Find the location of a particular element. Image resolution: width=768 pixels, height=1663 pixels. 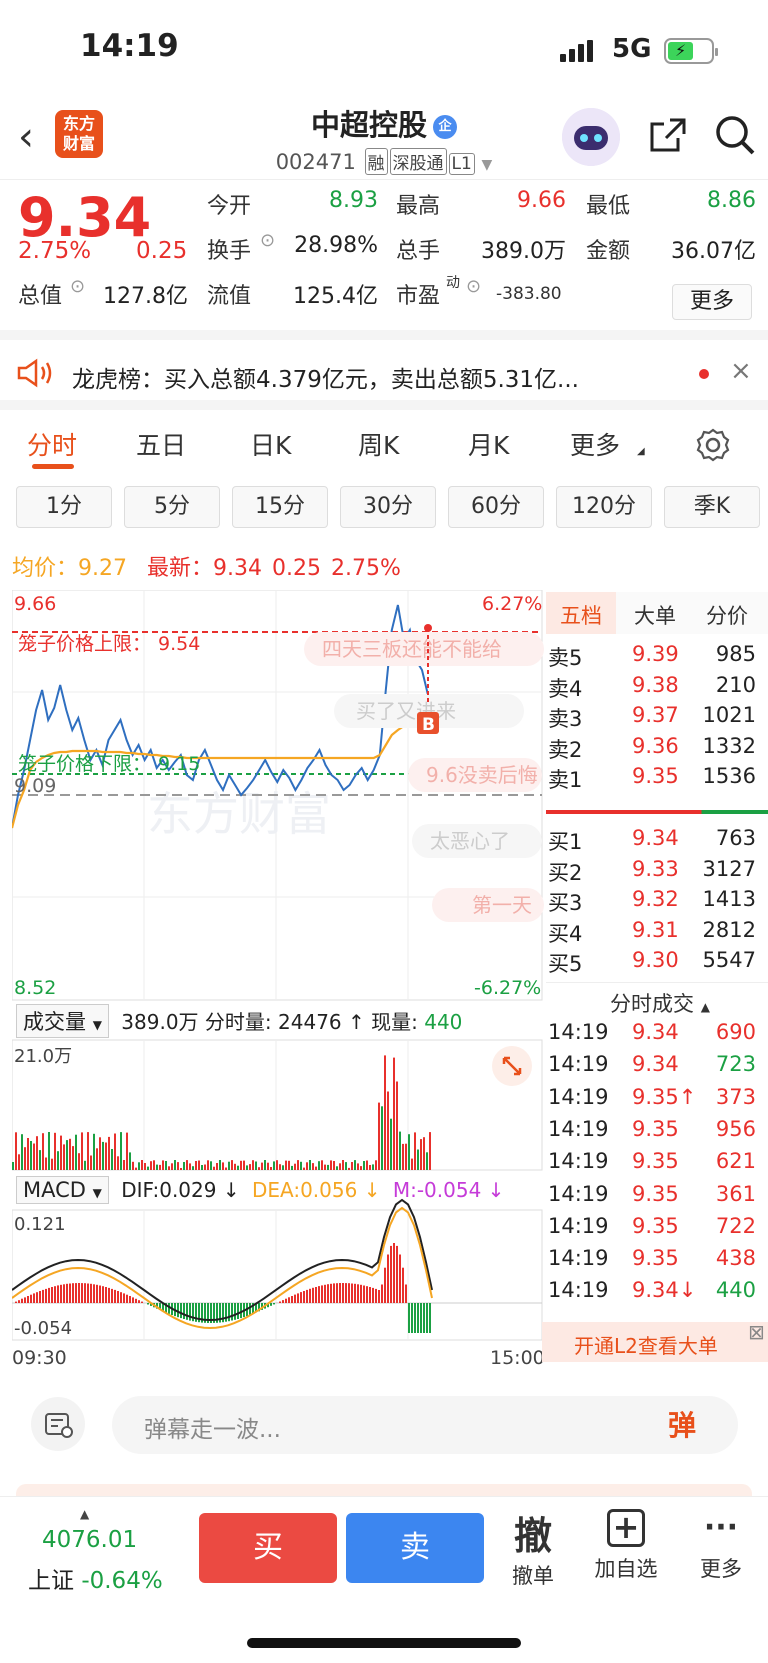

tick-volume: 621 is located at coordinates (735, 1161).